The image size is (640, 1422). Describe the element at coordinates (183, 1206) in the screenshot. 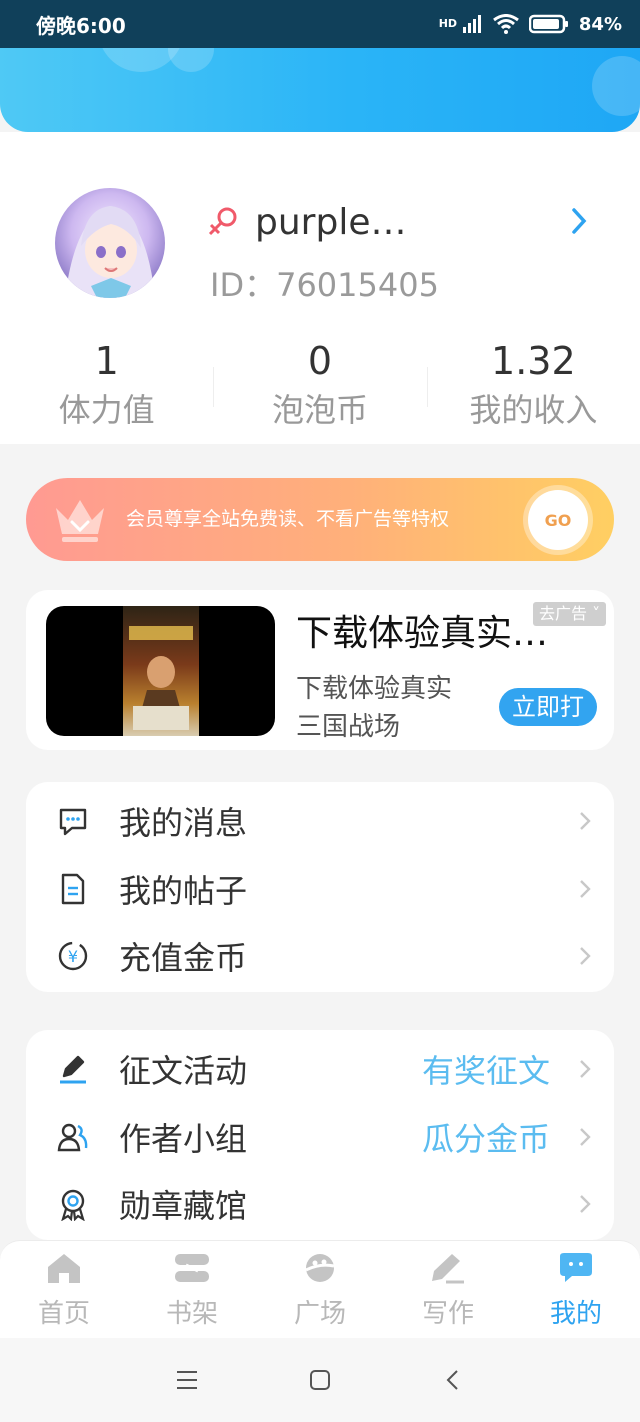

I see `menu-label: 勋章藏馆` at that location.